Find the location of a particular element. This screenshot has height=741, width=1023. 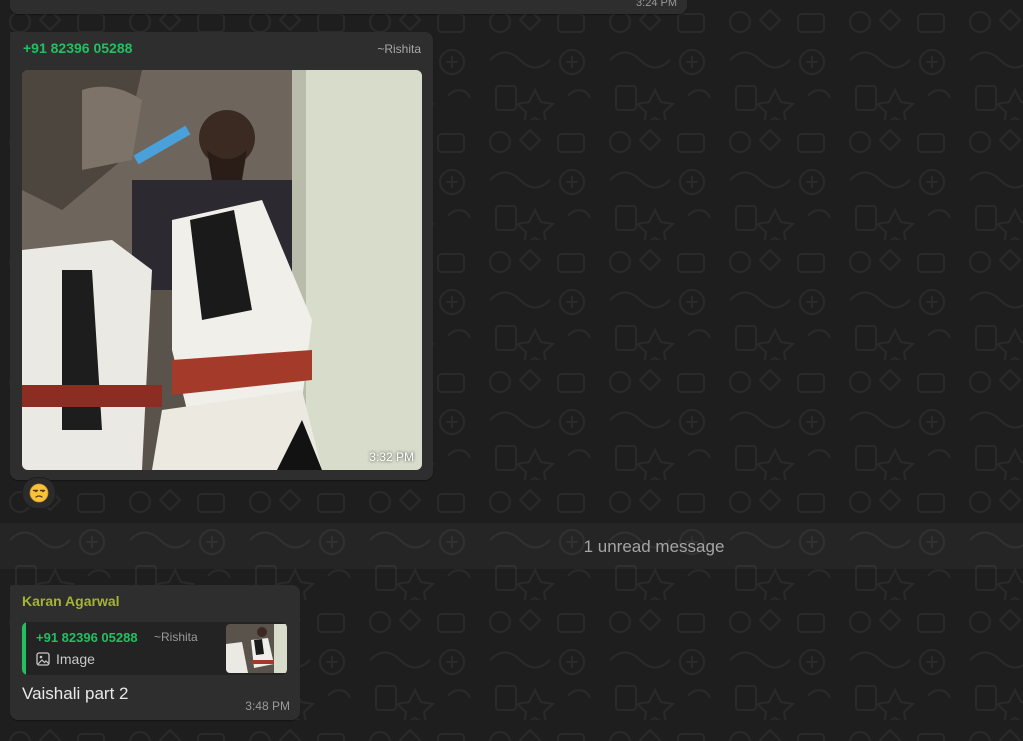

reaction-badge: 😒 is located at coordinates (39, 493).